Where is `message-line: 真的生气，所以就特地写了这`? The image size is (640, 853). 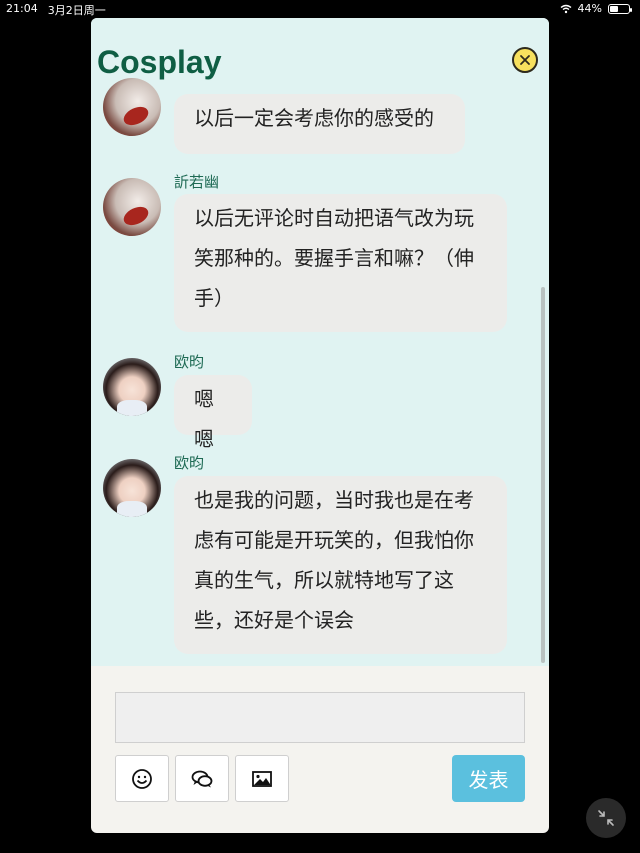 message-line: 真的生气，所以就特地写了这 is located at coordinates (324, 580).